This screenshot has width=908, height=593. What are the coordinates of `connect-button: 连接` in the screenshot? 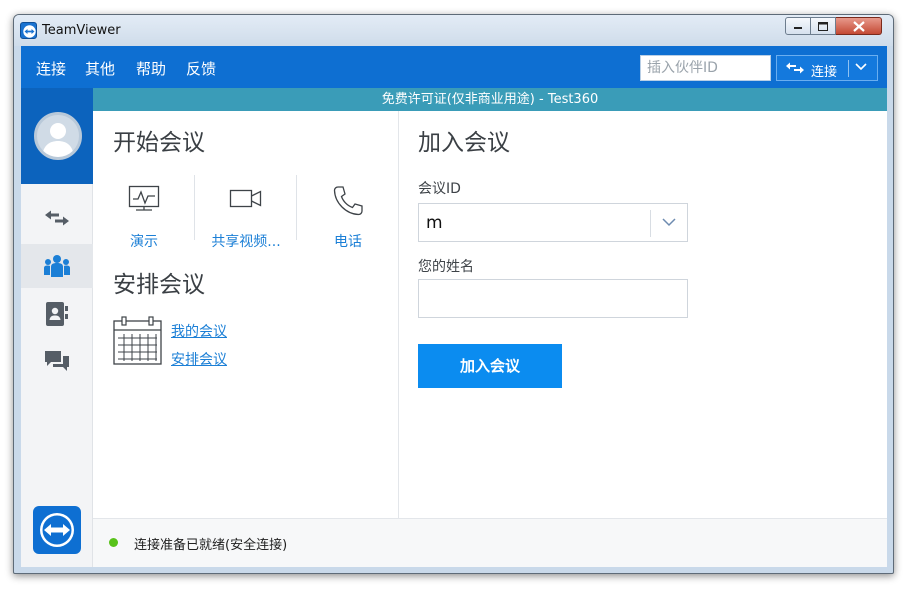 It's located at (827, 68).